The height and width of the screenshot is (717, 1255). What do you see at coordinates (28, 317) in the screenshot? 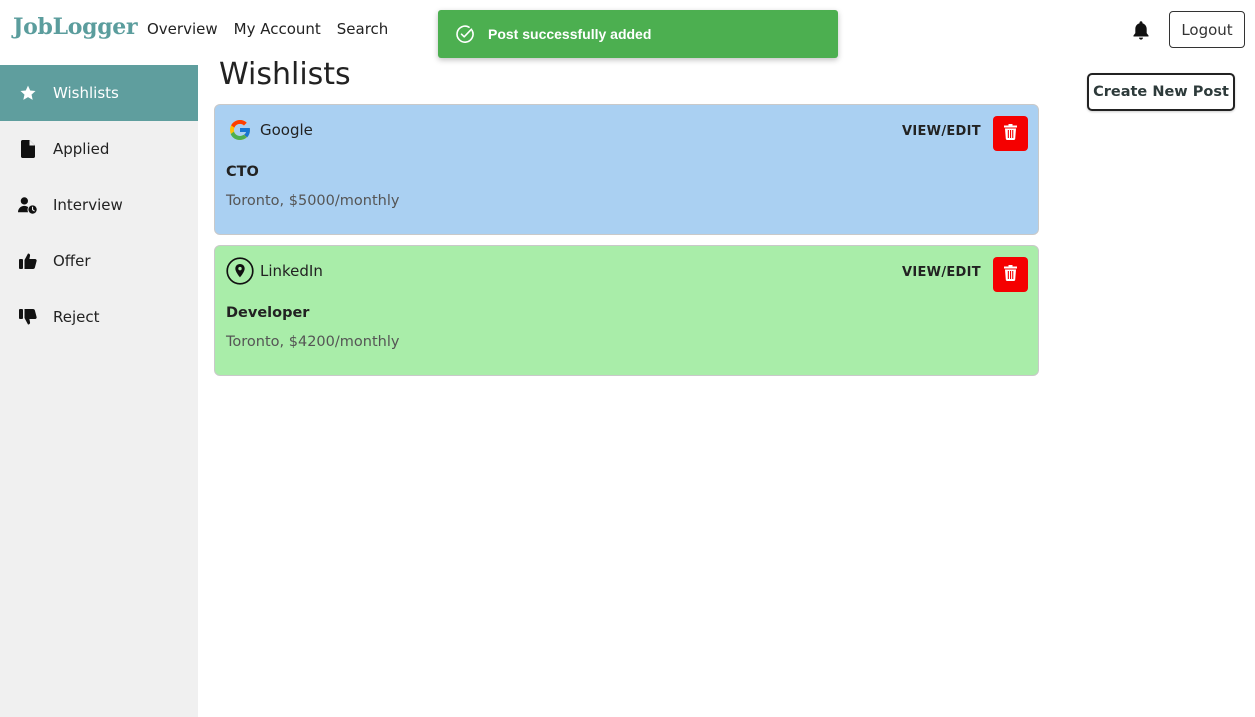
I see `thumbs-down-icon` at bounding box center [28, 317].